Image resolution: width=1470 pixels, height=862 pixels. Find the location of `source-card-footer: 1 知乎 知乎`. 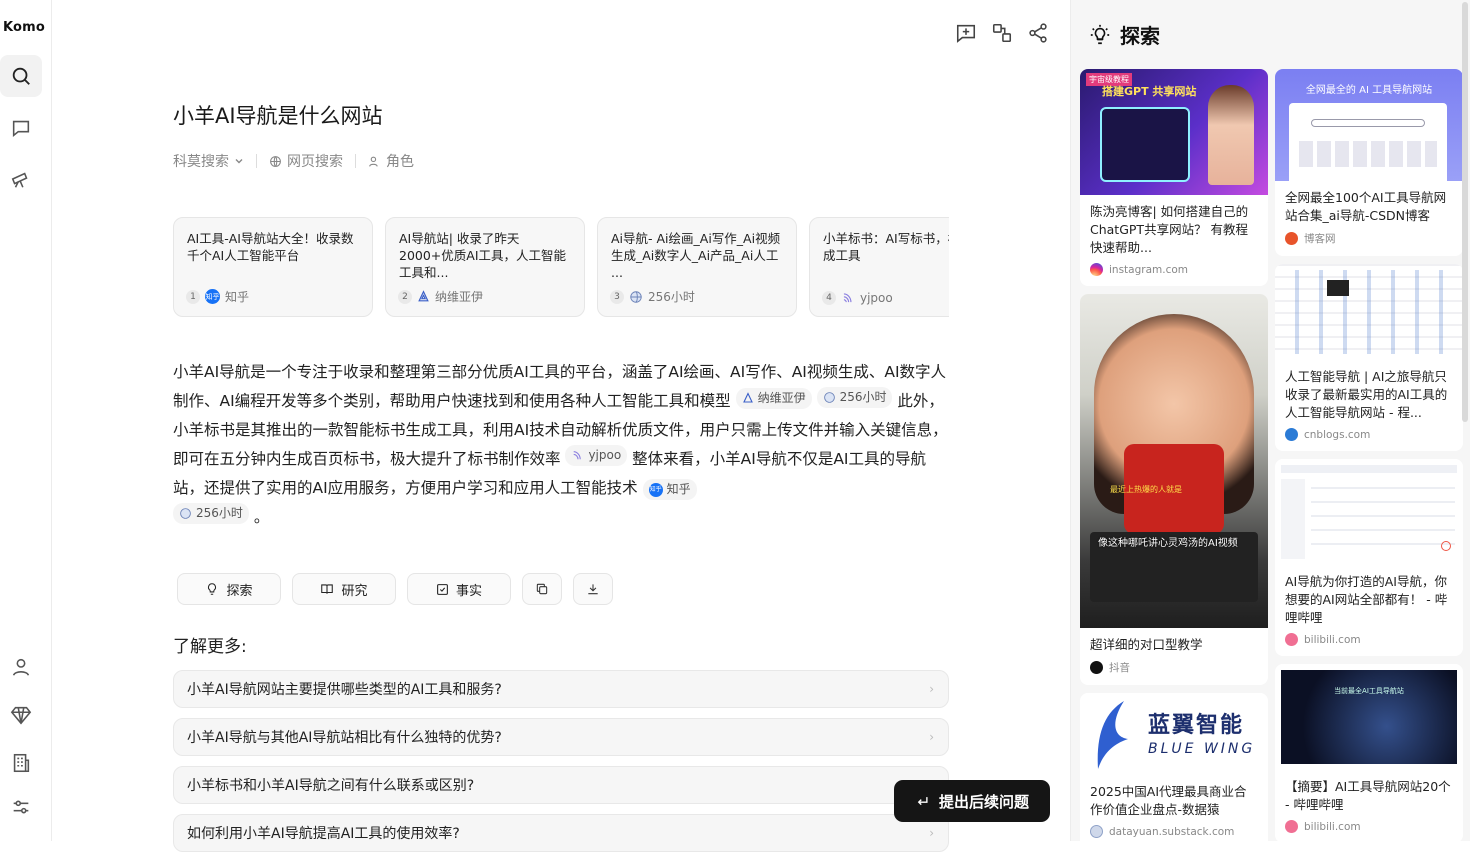

source-card-footer: 1 知乎 知乎 is located at coordinates (217, 296).